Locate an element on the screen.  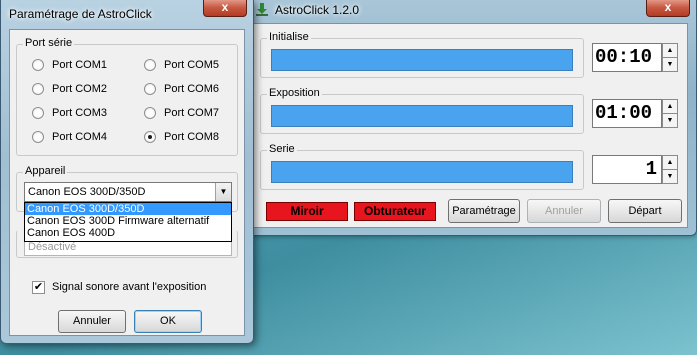
initialise-time-field: 00:10 is located at coordinates (627, 57).